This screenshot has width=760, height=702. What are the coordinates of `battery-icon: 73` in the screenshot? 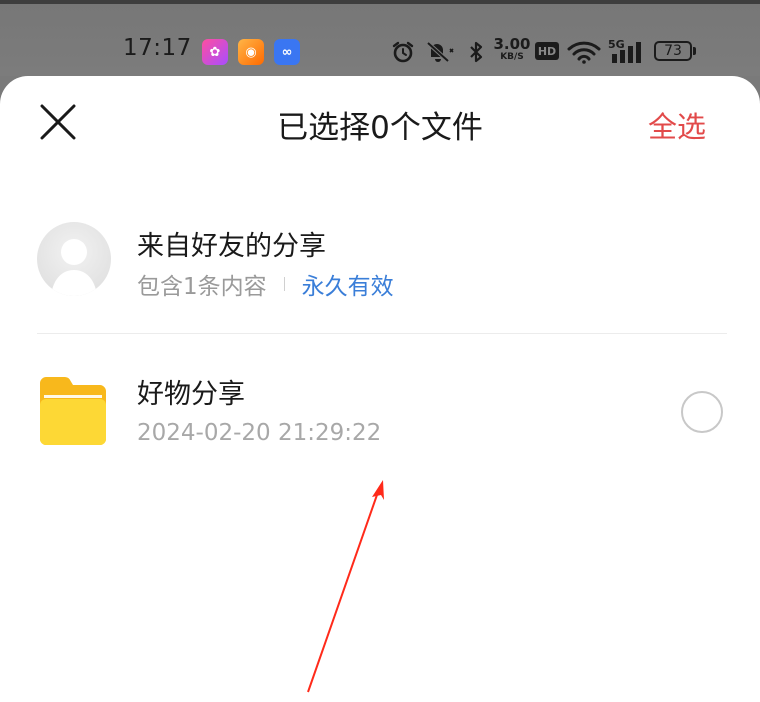 It's located at (673, 51).